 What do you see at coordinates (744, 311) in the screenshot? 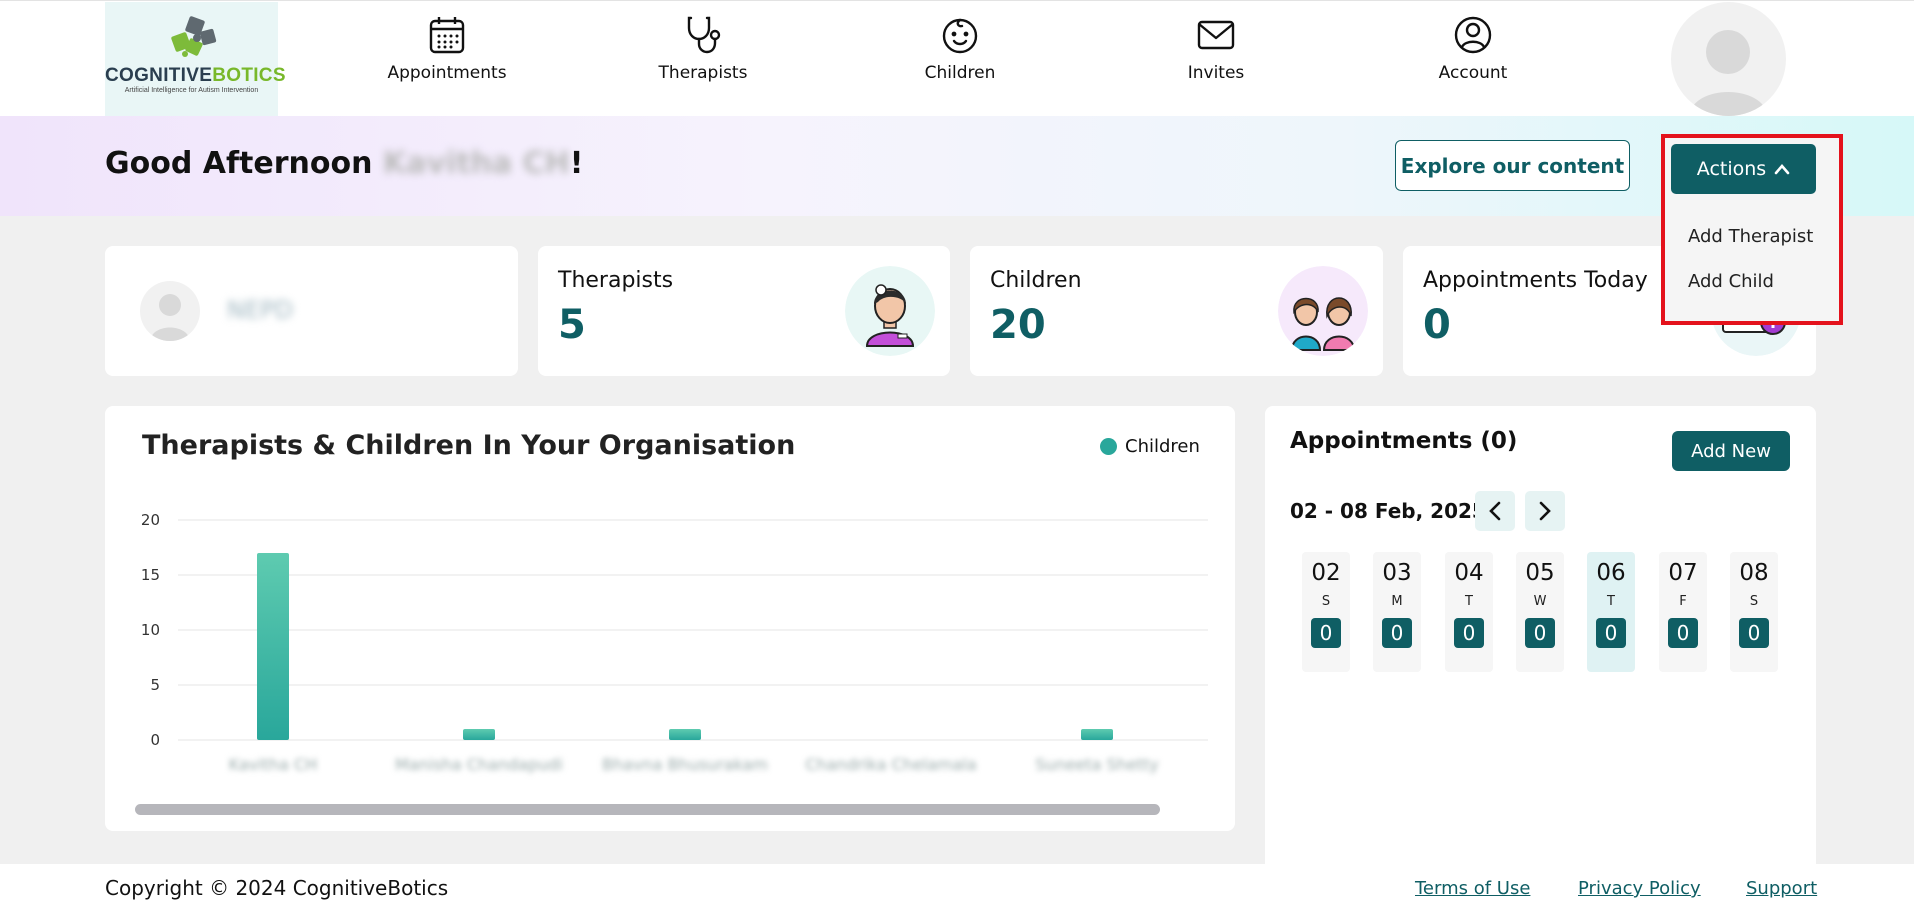
I see `therapists-stat-card: Therapists 5` at bounding box center [744, 311].